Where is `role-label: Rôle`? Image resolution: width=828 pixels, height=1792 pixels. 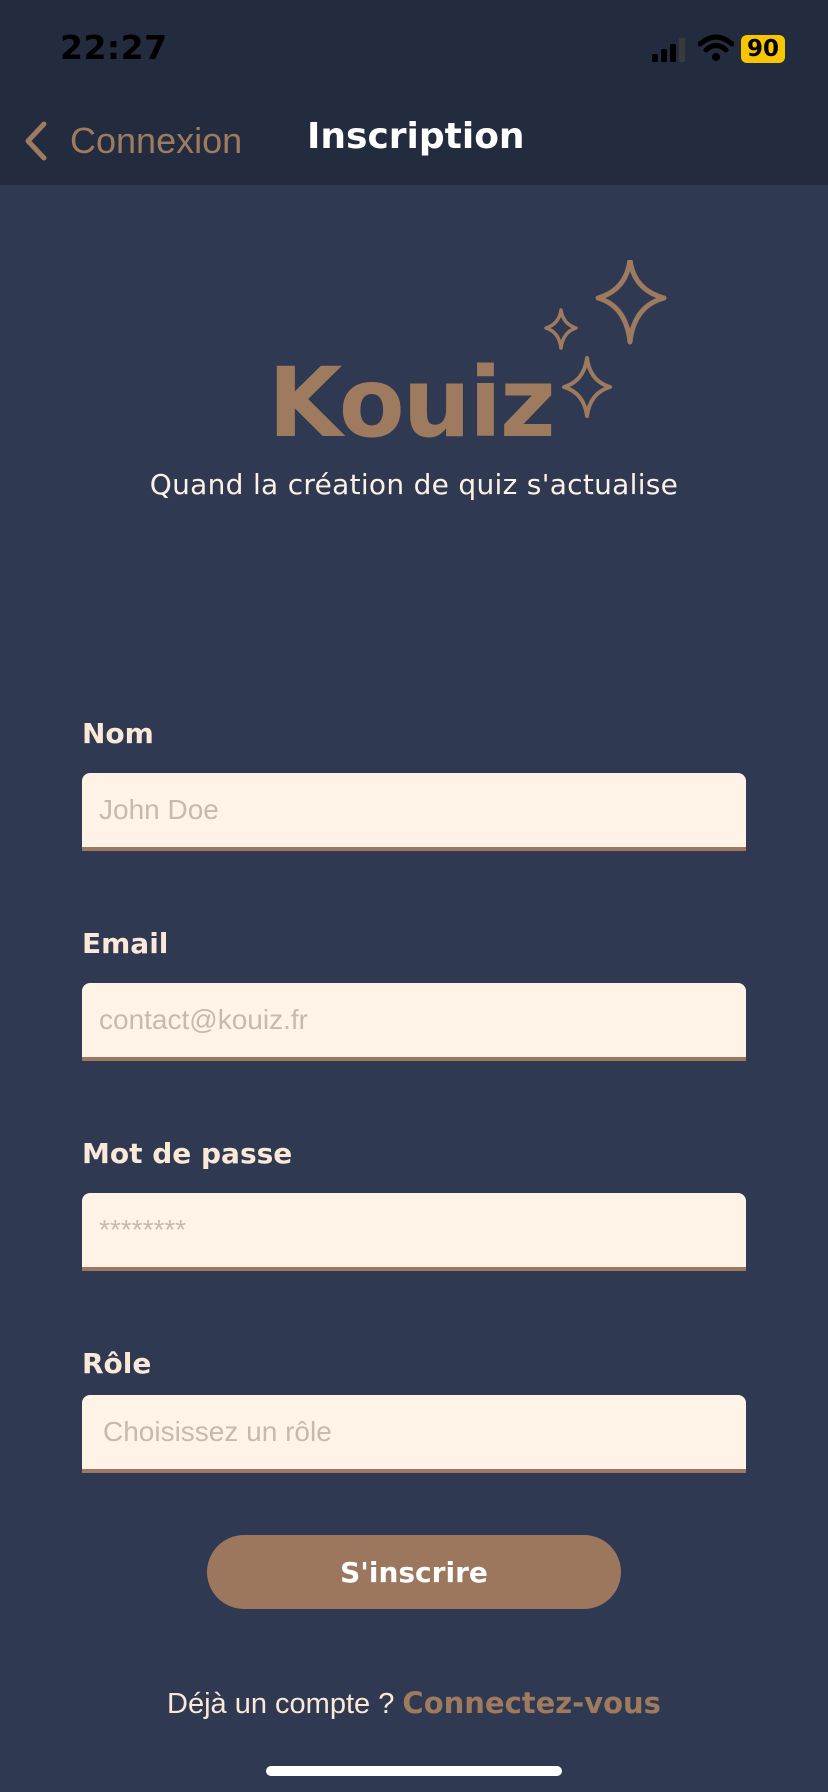 role-label: Rôle is located at coordinates (117, 1363).